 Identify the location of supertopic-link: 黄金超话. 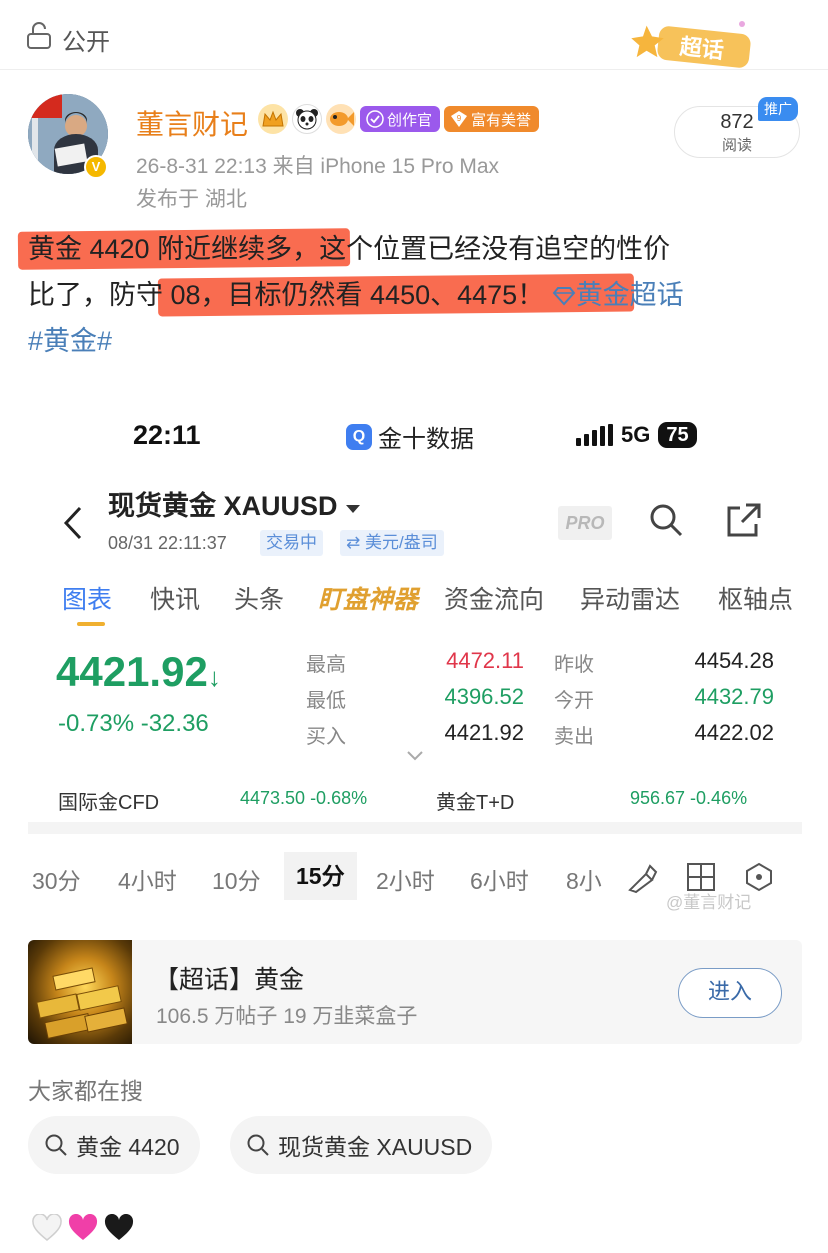
(618, 295).